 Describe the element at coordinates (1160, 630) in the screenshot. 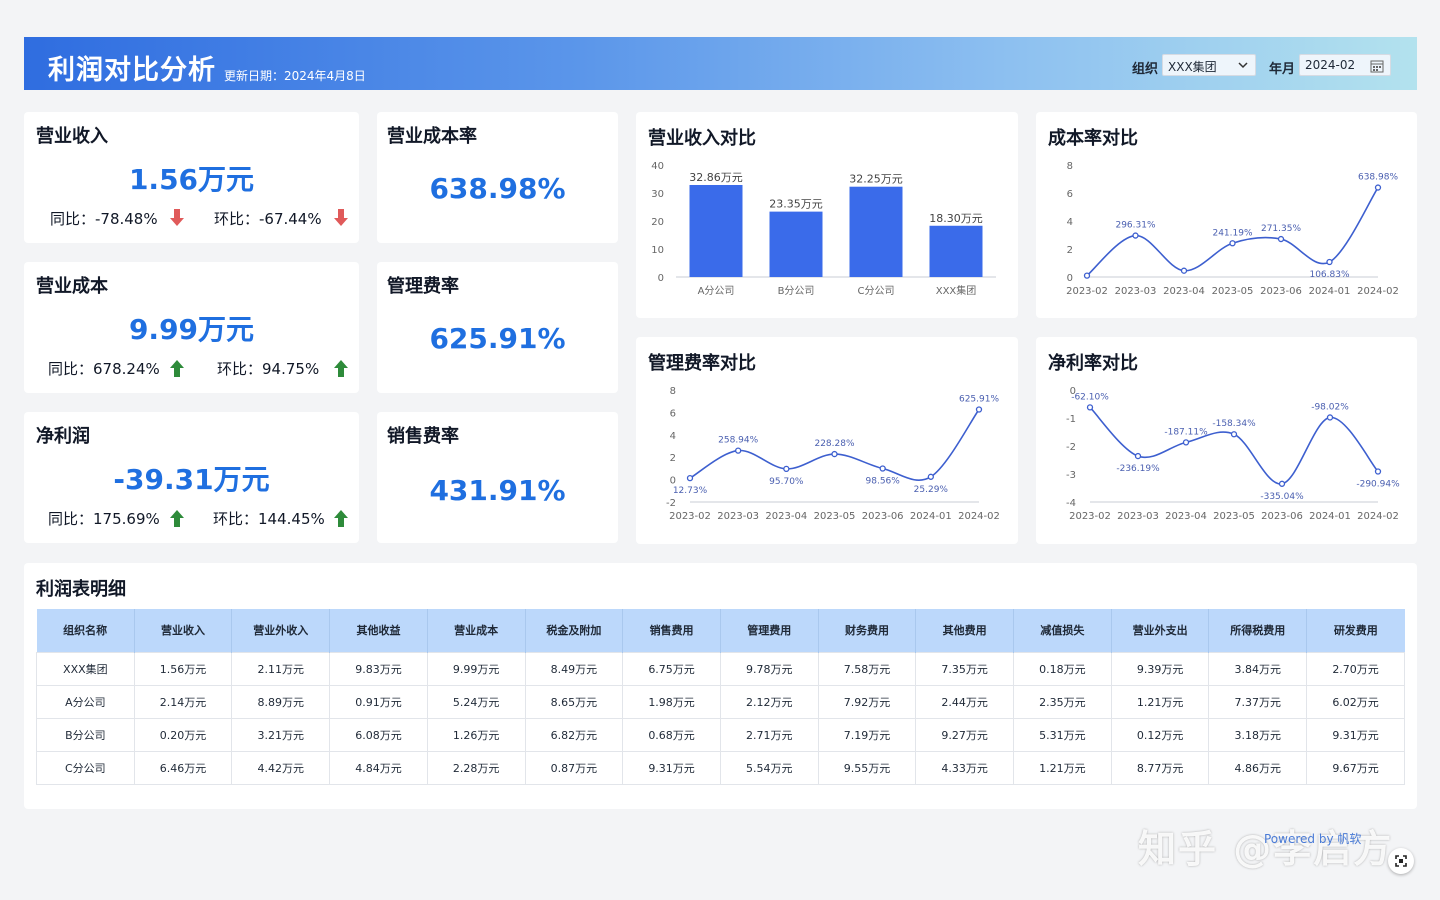

I see `column-header: 营业外支出` at that location.